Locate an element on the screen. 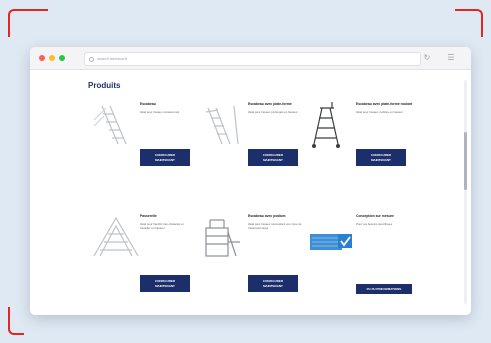  product-name: Escabeau avec podium is located at coordinates (267, 216).